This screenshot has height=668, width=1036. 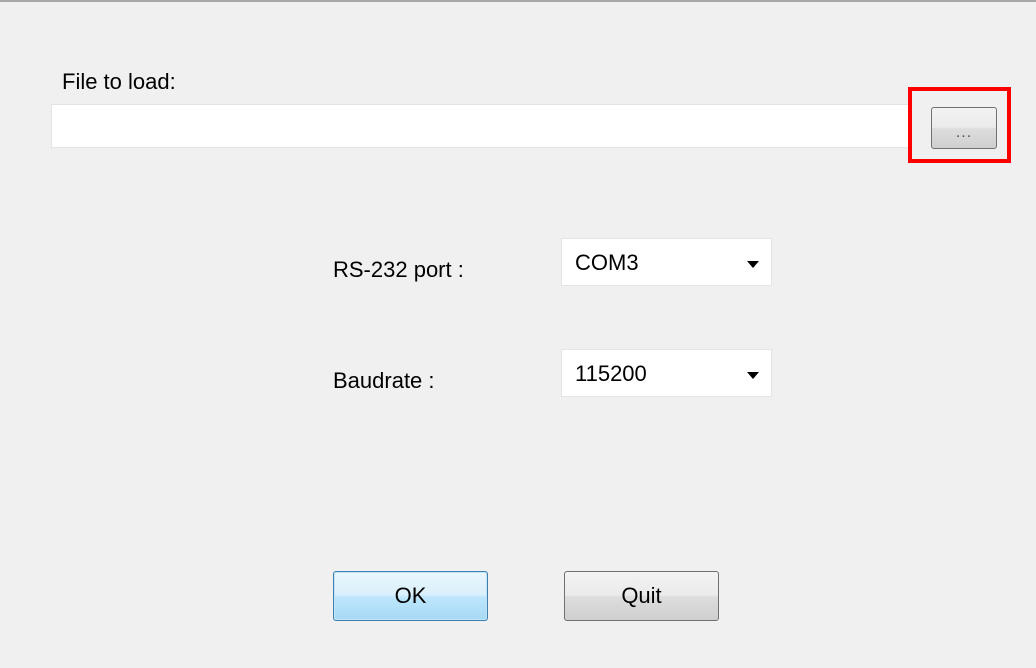 I want to click on rs232-port-dropdown: COM3, so click(x=666, y=262).